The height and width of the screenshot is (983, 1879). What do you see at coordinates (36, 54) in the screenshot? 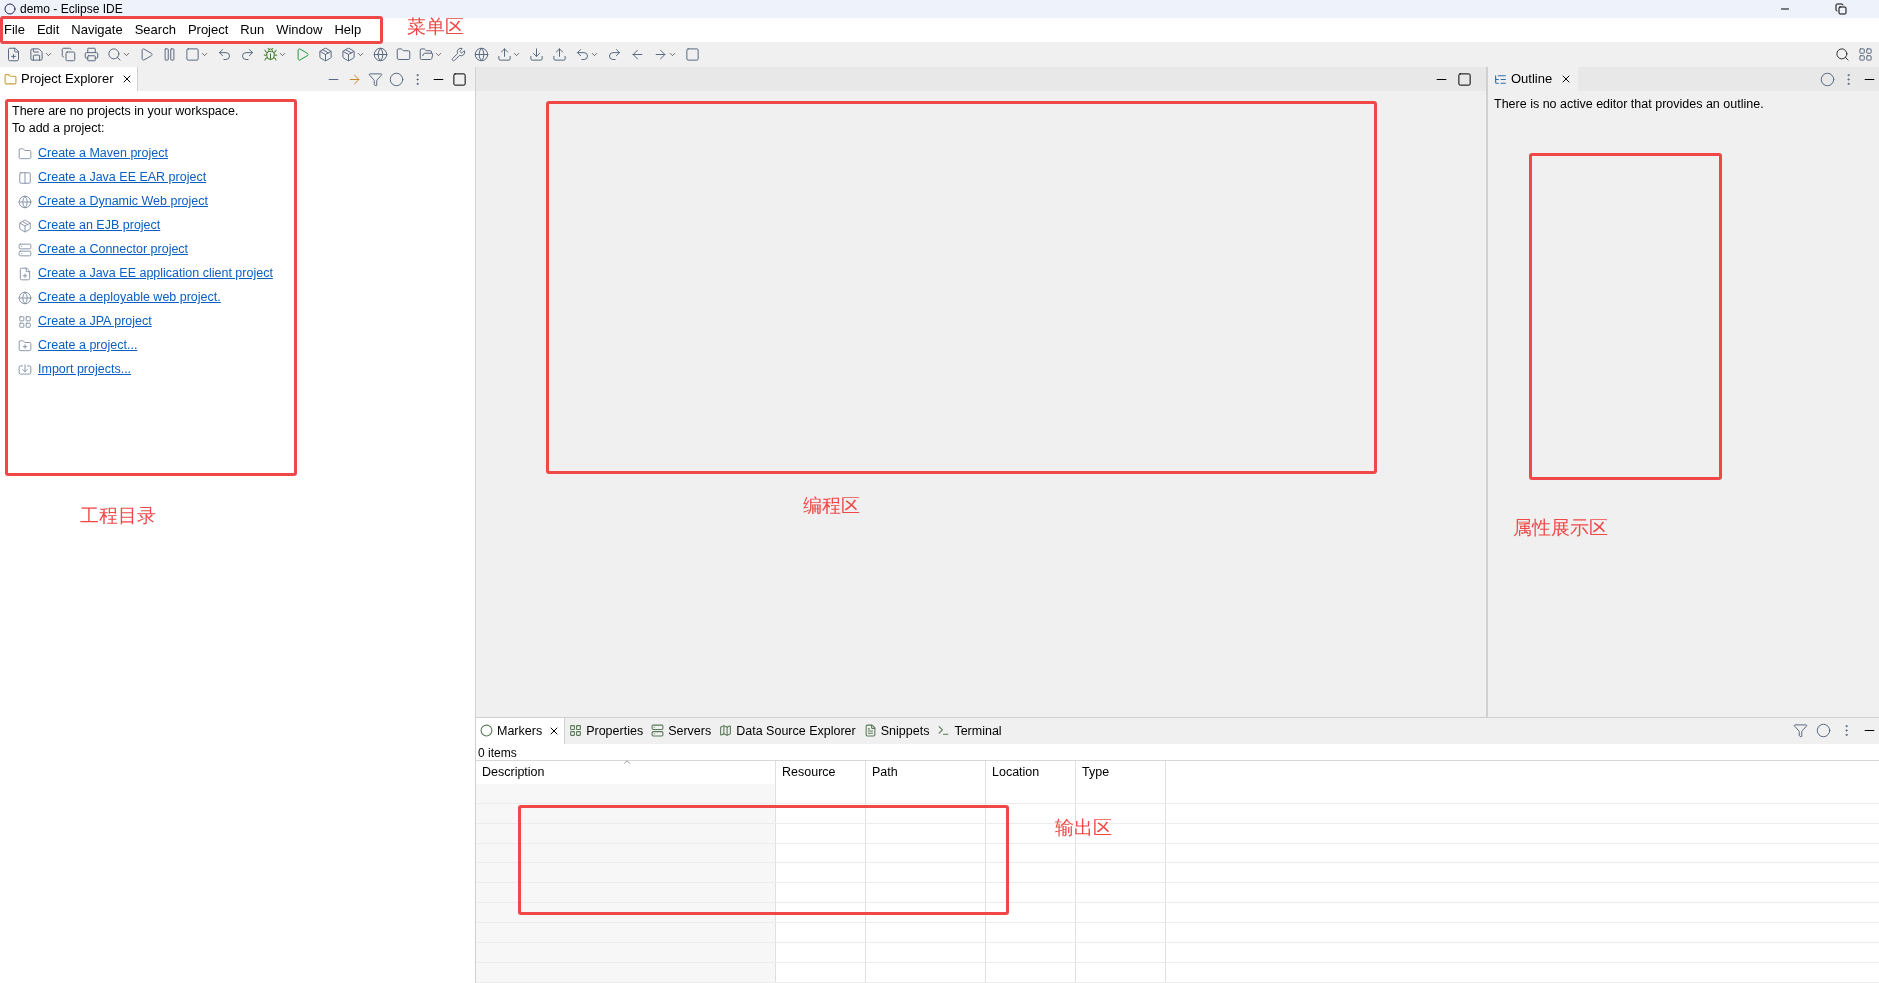
I see `save-icon` at bounding box center [36, 54].